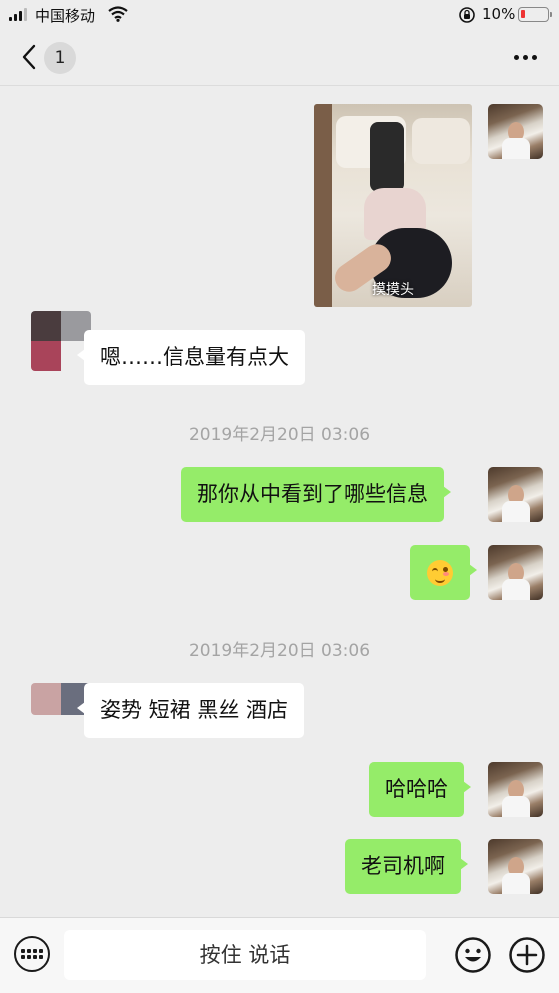  I want to click on shared-photo: 摸摸头, so click(393, 205).